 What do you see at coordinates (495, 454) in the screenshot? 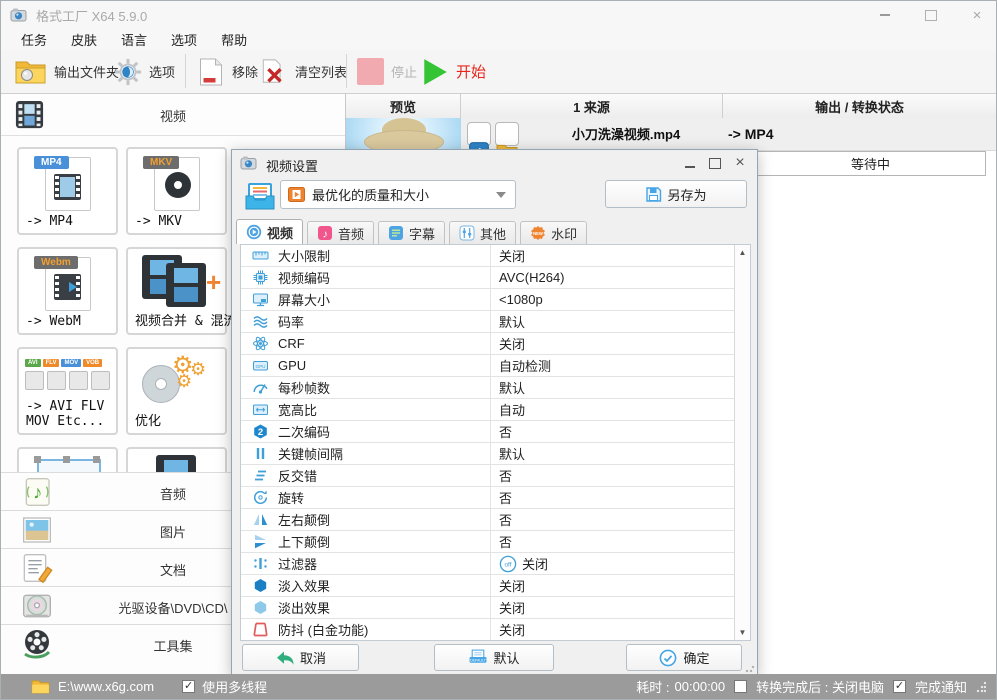
I see `row-keyframe-interval: 关键帧间隔 默认` at bounding box center [495, 454].